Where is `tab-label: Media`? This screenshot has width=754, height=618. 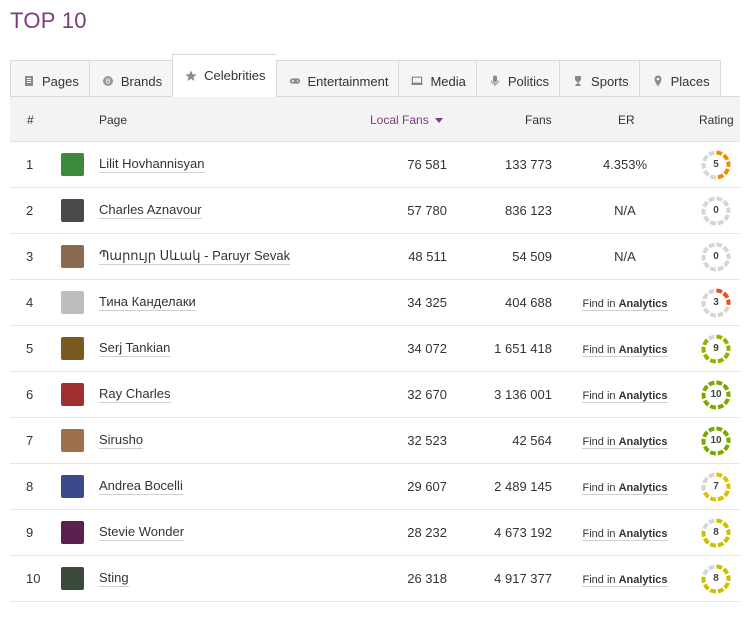
tab-label: Media is located at coordinates (448, 81).